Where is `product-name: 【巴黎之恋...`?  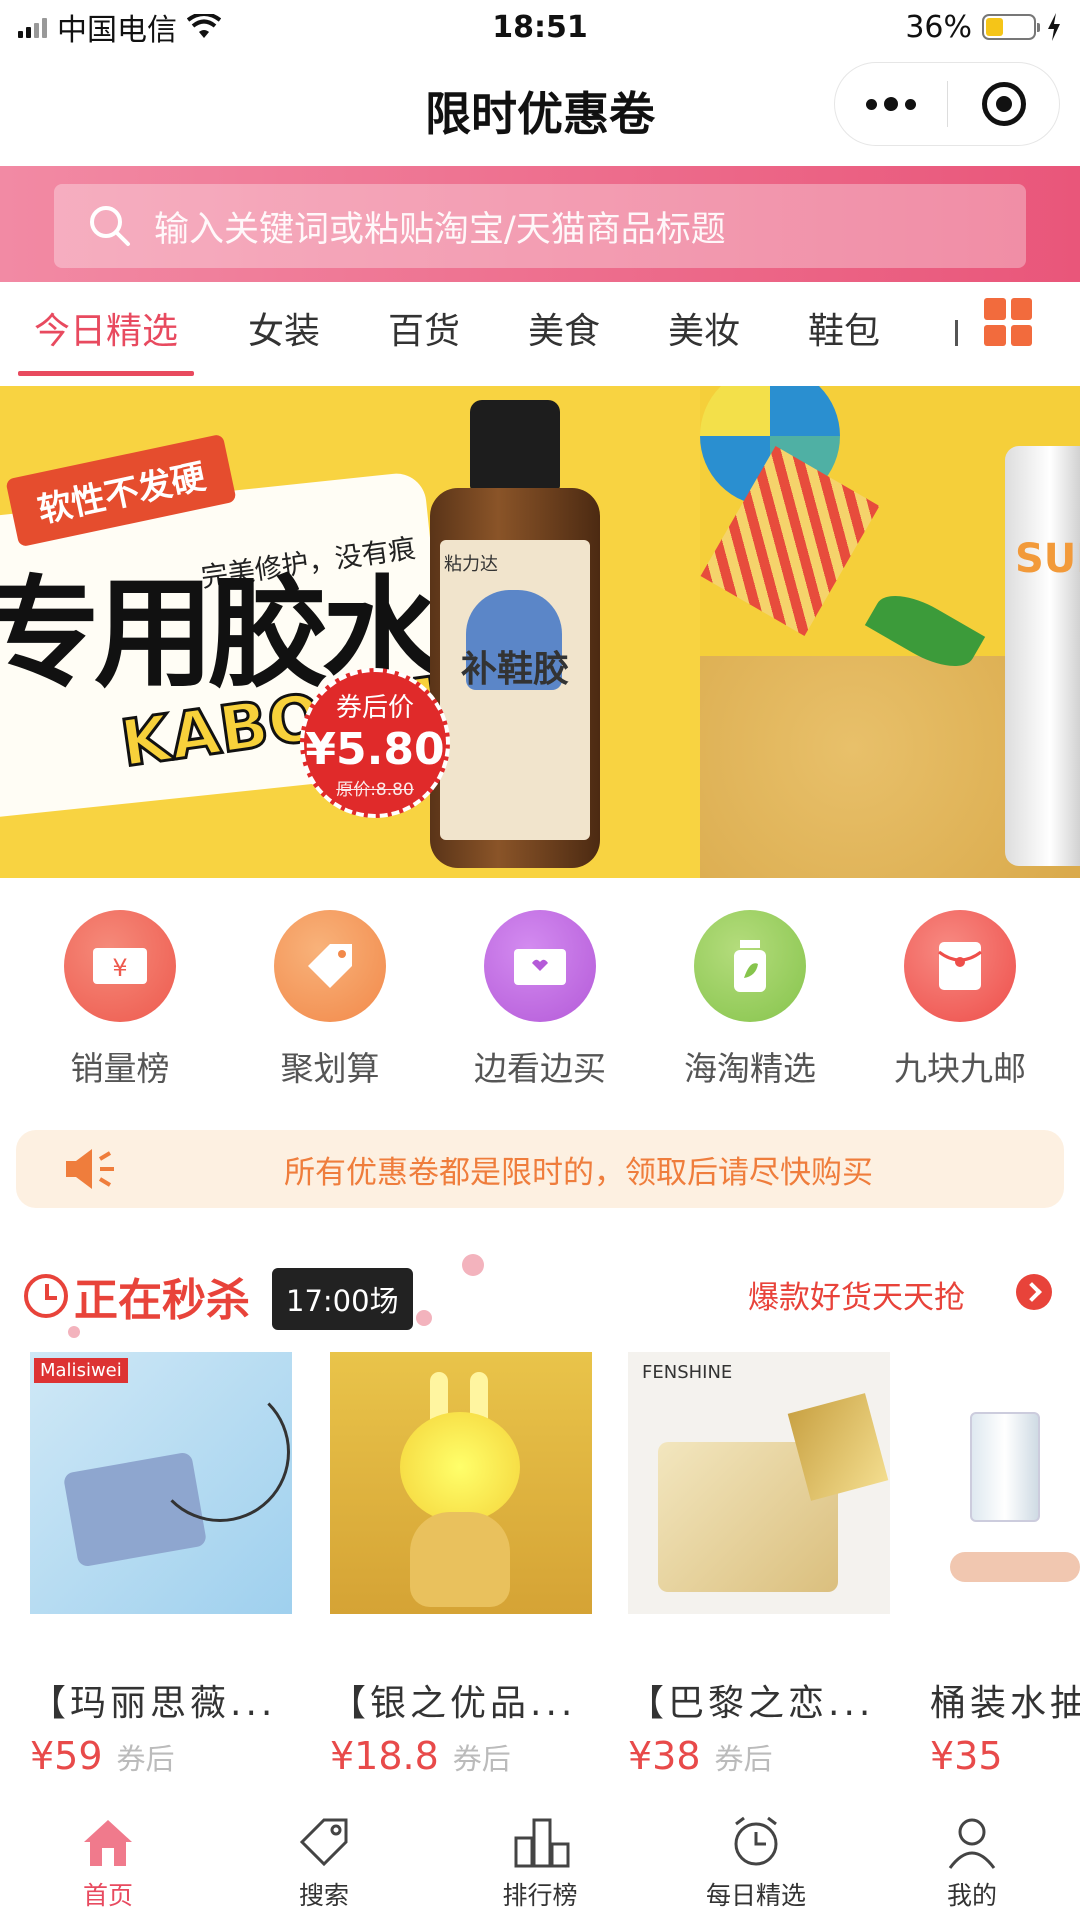 product-name: 【巴黎之恋... is located at coordinates (751, 1703).